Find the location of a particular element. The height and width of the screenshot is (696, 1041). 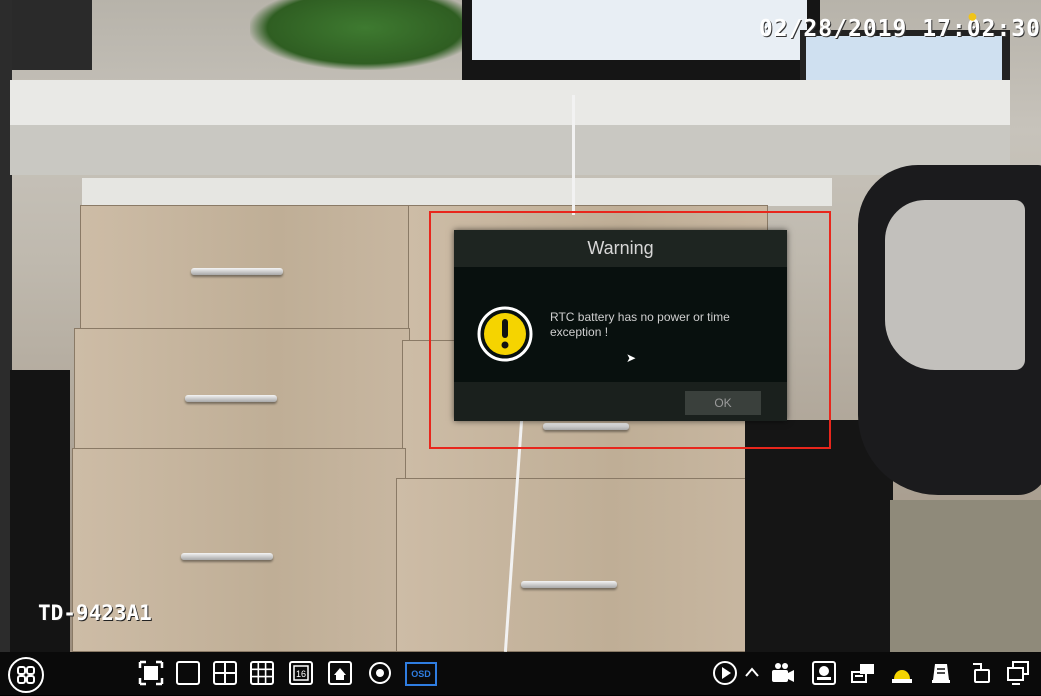

status-icon is located at coordinates (941, 673).